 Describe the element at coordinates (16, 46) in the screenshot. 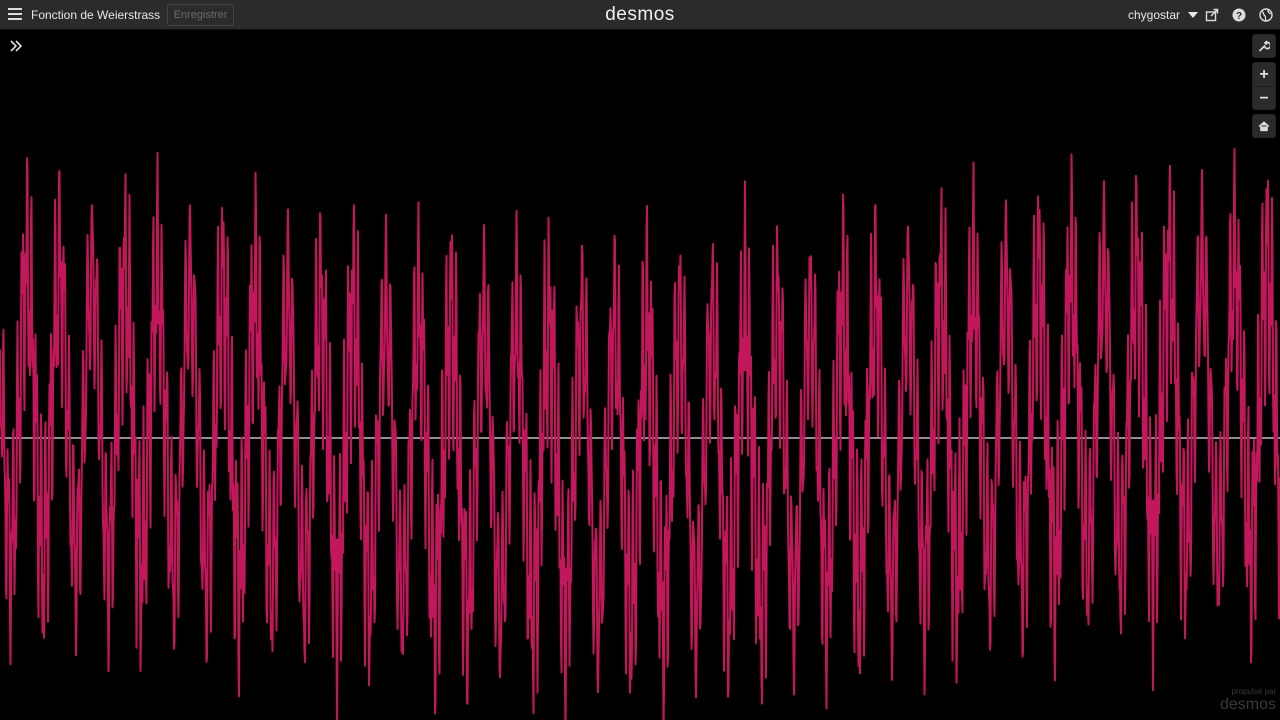

I see `expand-expressions-icon` at that location.